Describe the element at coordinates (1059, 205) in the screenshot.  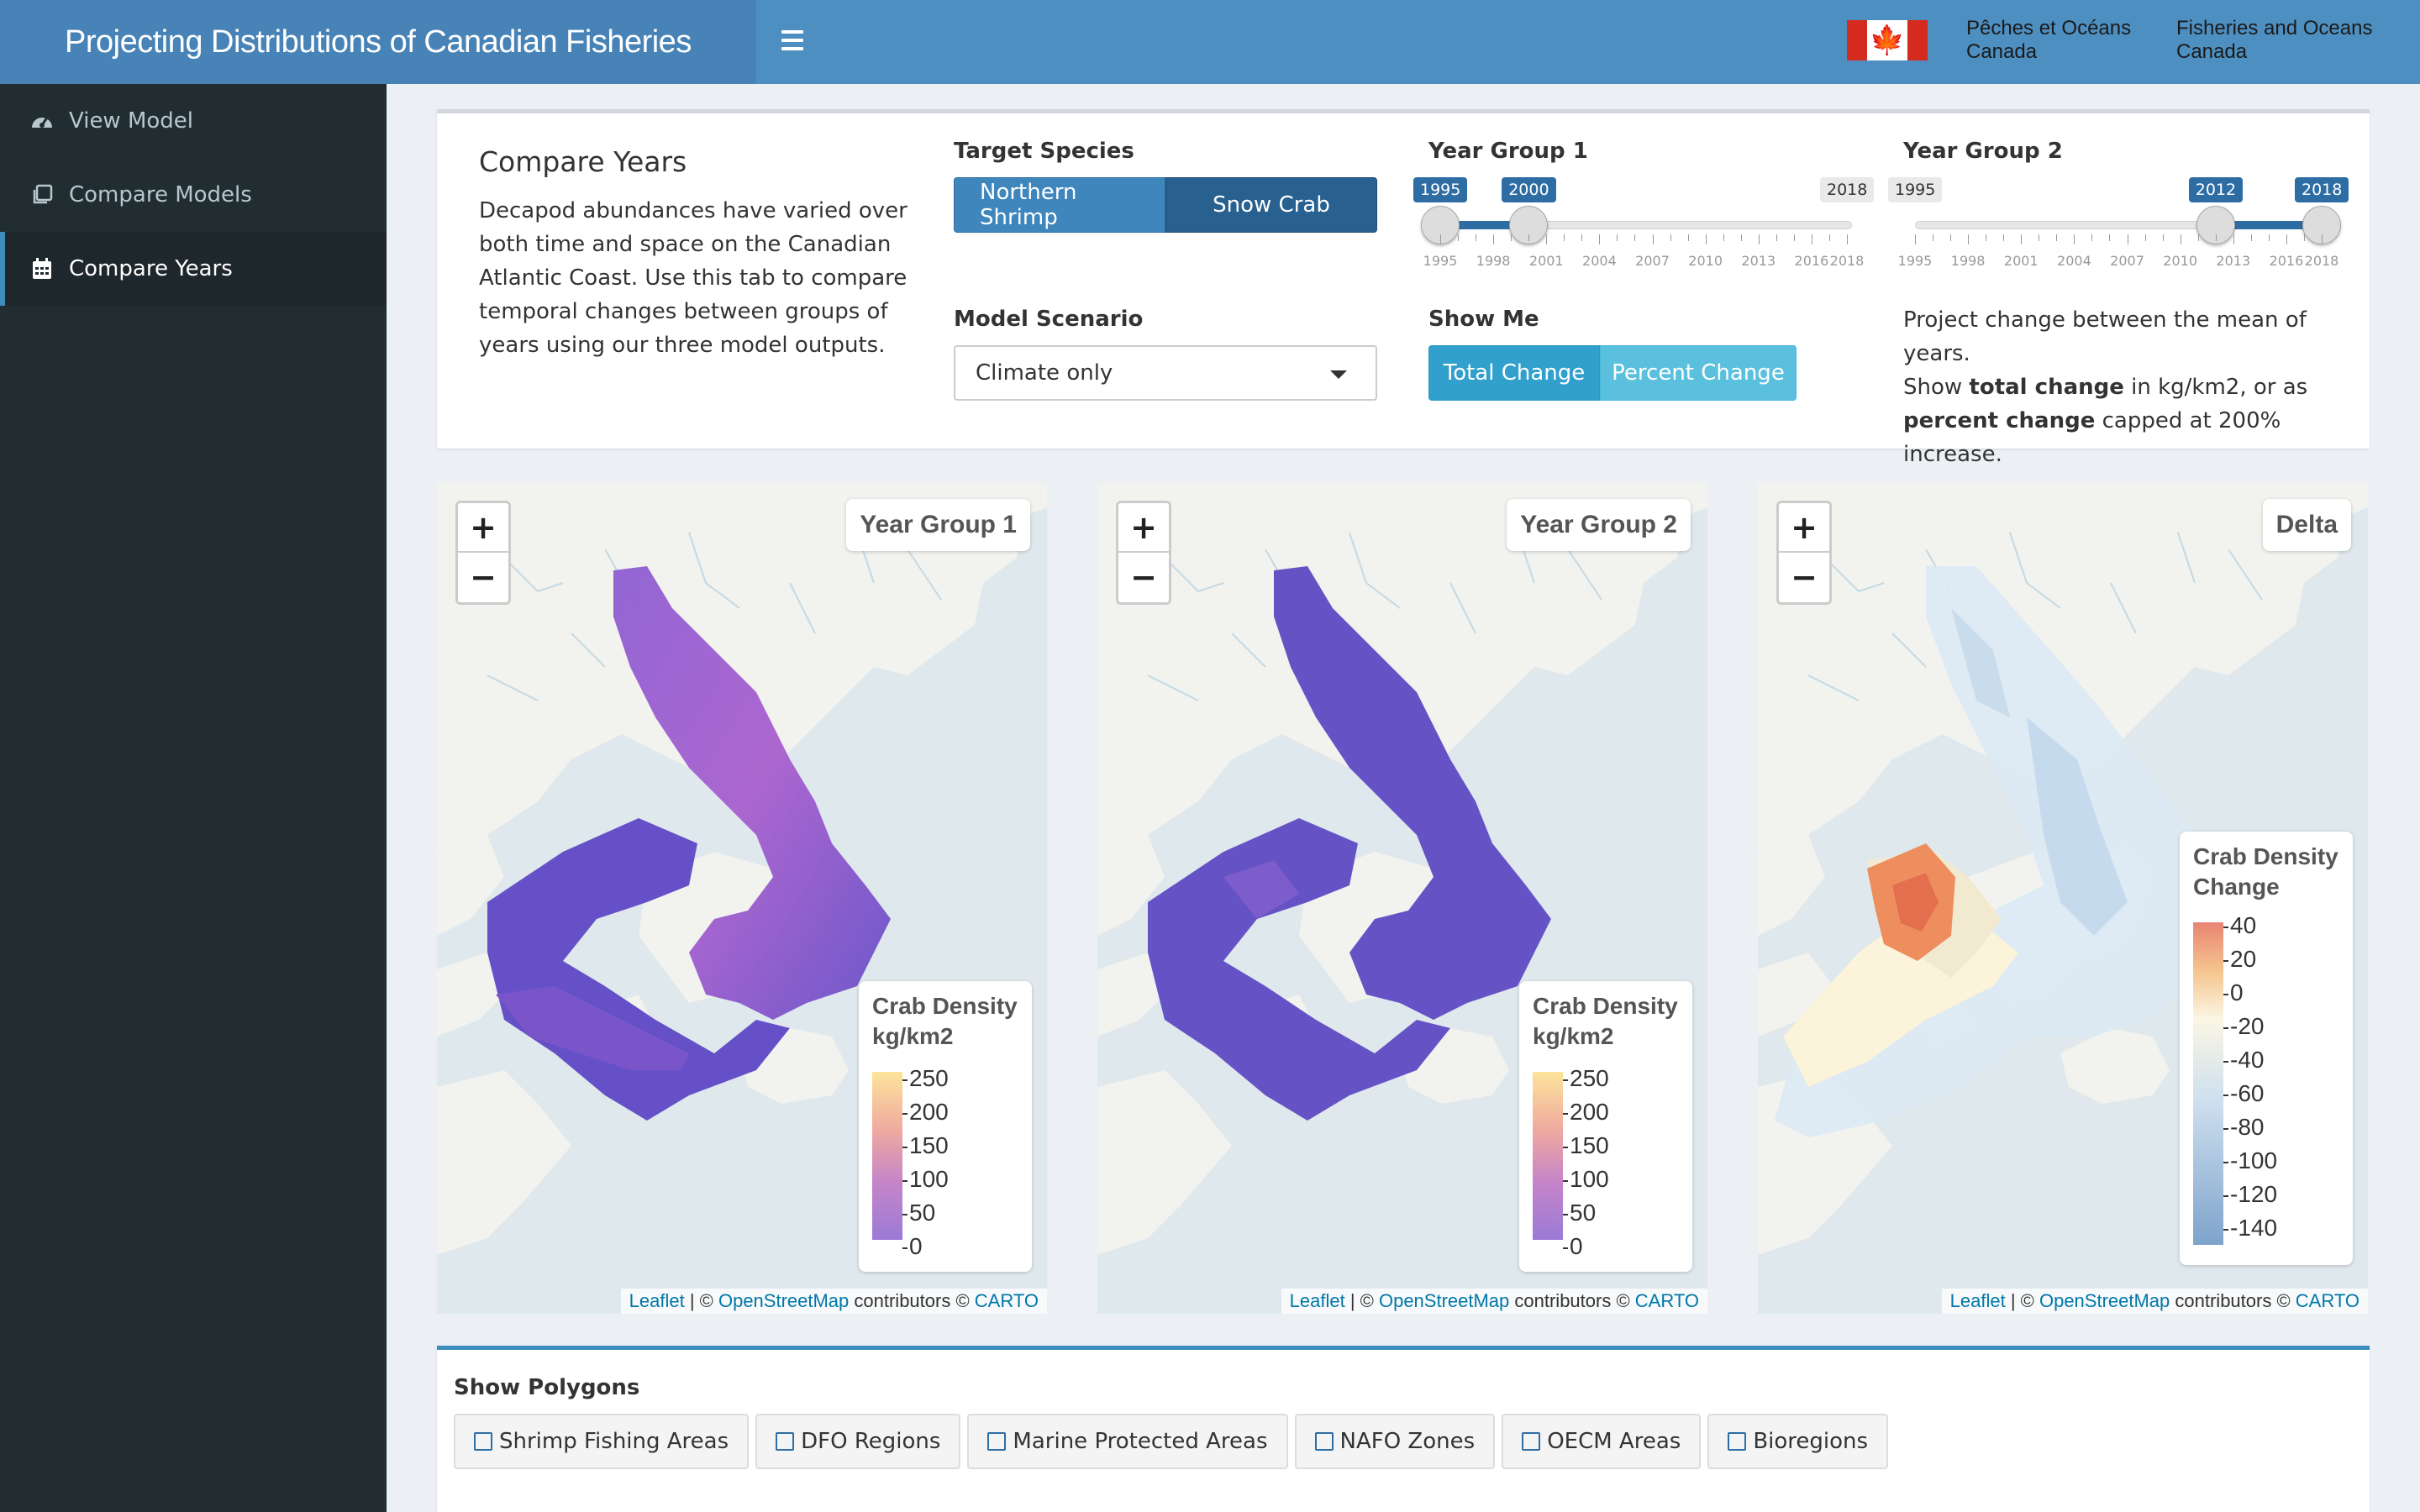
I see `northern-shrimp-button: Northern Shrimp` at that location.